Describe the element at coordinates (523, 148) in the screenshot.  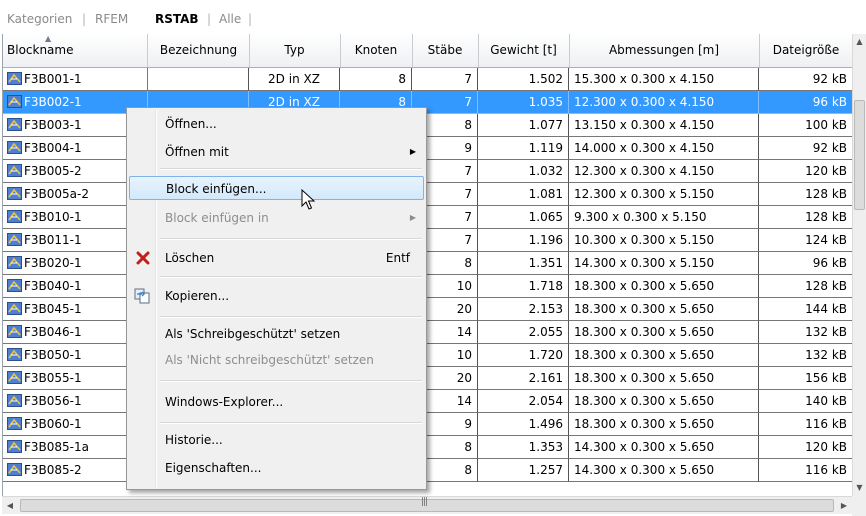
I see `cell-gewicht: 1.119` at that location.